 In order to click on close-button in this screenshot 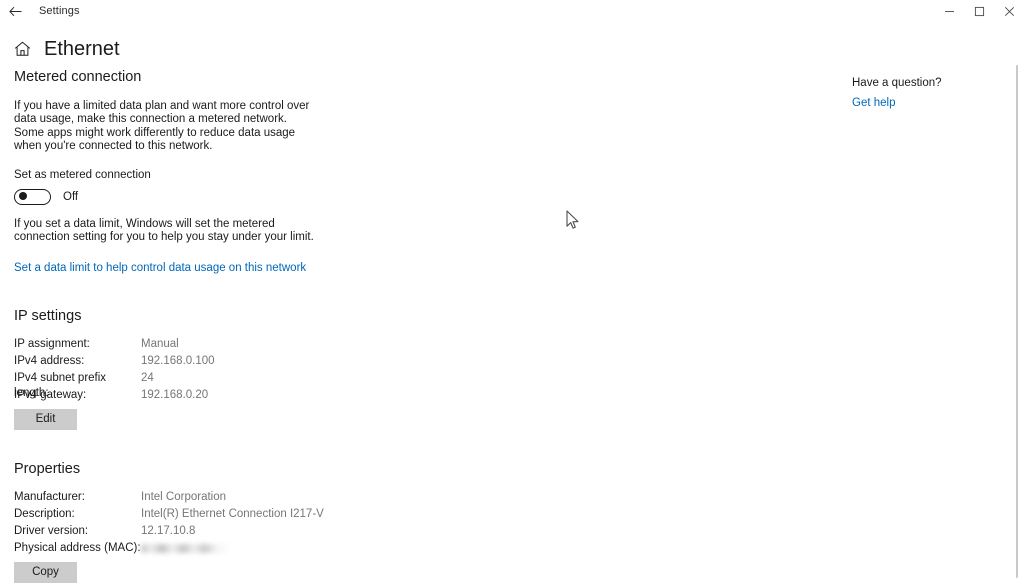, I will do `click(1009, 11)`.